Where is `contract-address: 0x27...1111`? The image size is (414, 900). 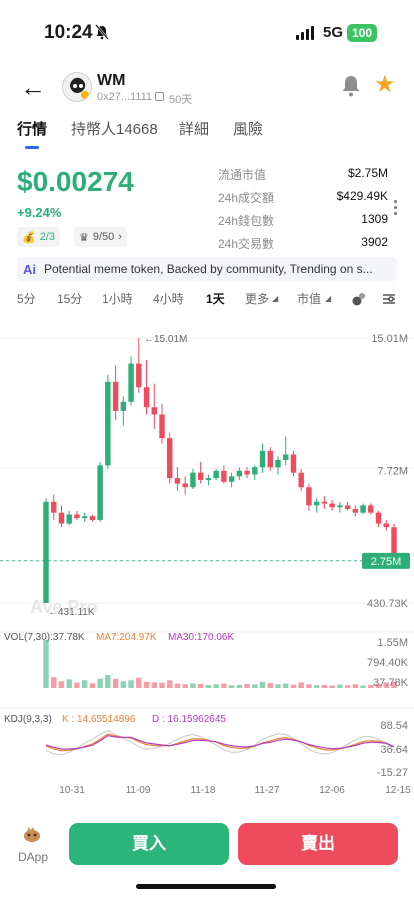
contract-address: 0x27...1111 is located at coordinates (124, 97).